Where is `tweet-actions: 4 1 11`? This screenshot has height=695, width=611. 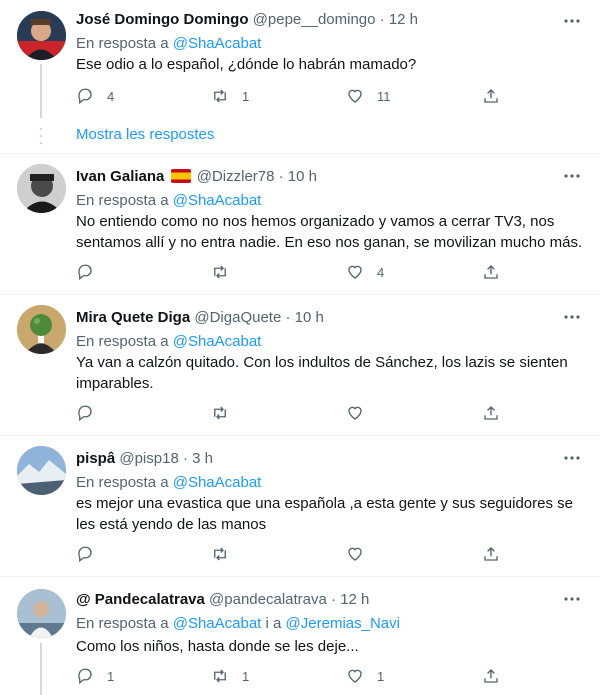
tweet-actions: 4 1 11 is located at coordinates (291, 96).